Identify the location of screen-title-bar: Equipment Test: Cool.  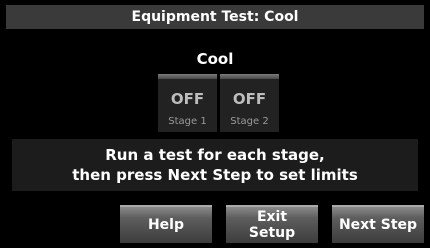
(215, 17).